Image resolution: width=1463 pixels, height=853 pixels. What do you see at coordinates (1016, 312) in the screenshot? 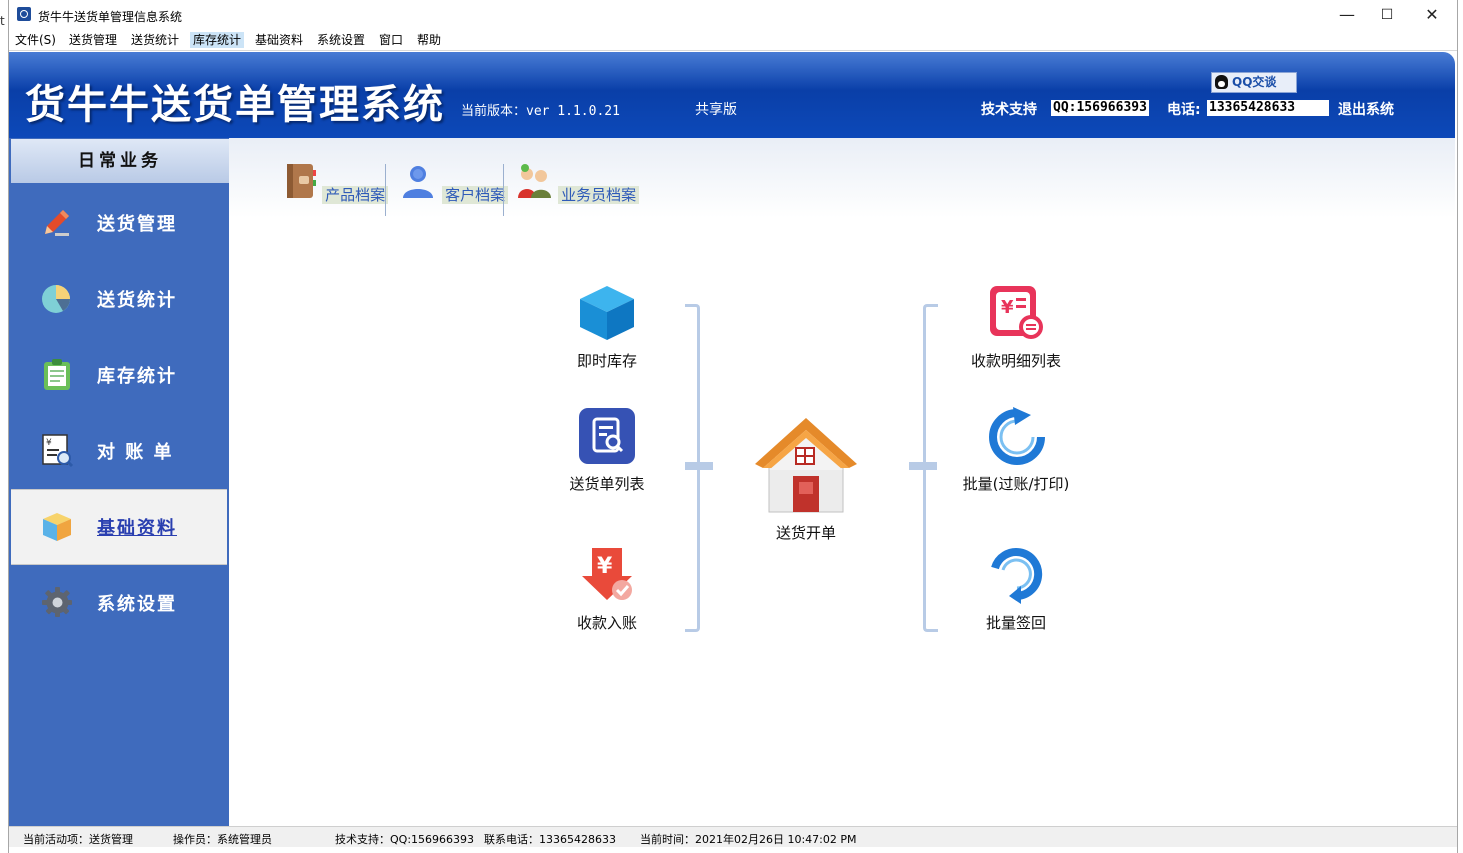
I see `receipt-exchange-icon: ¥` at bounding box center [1016, 312].